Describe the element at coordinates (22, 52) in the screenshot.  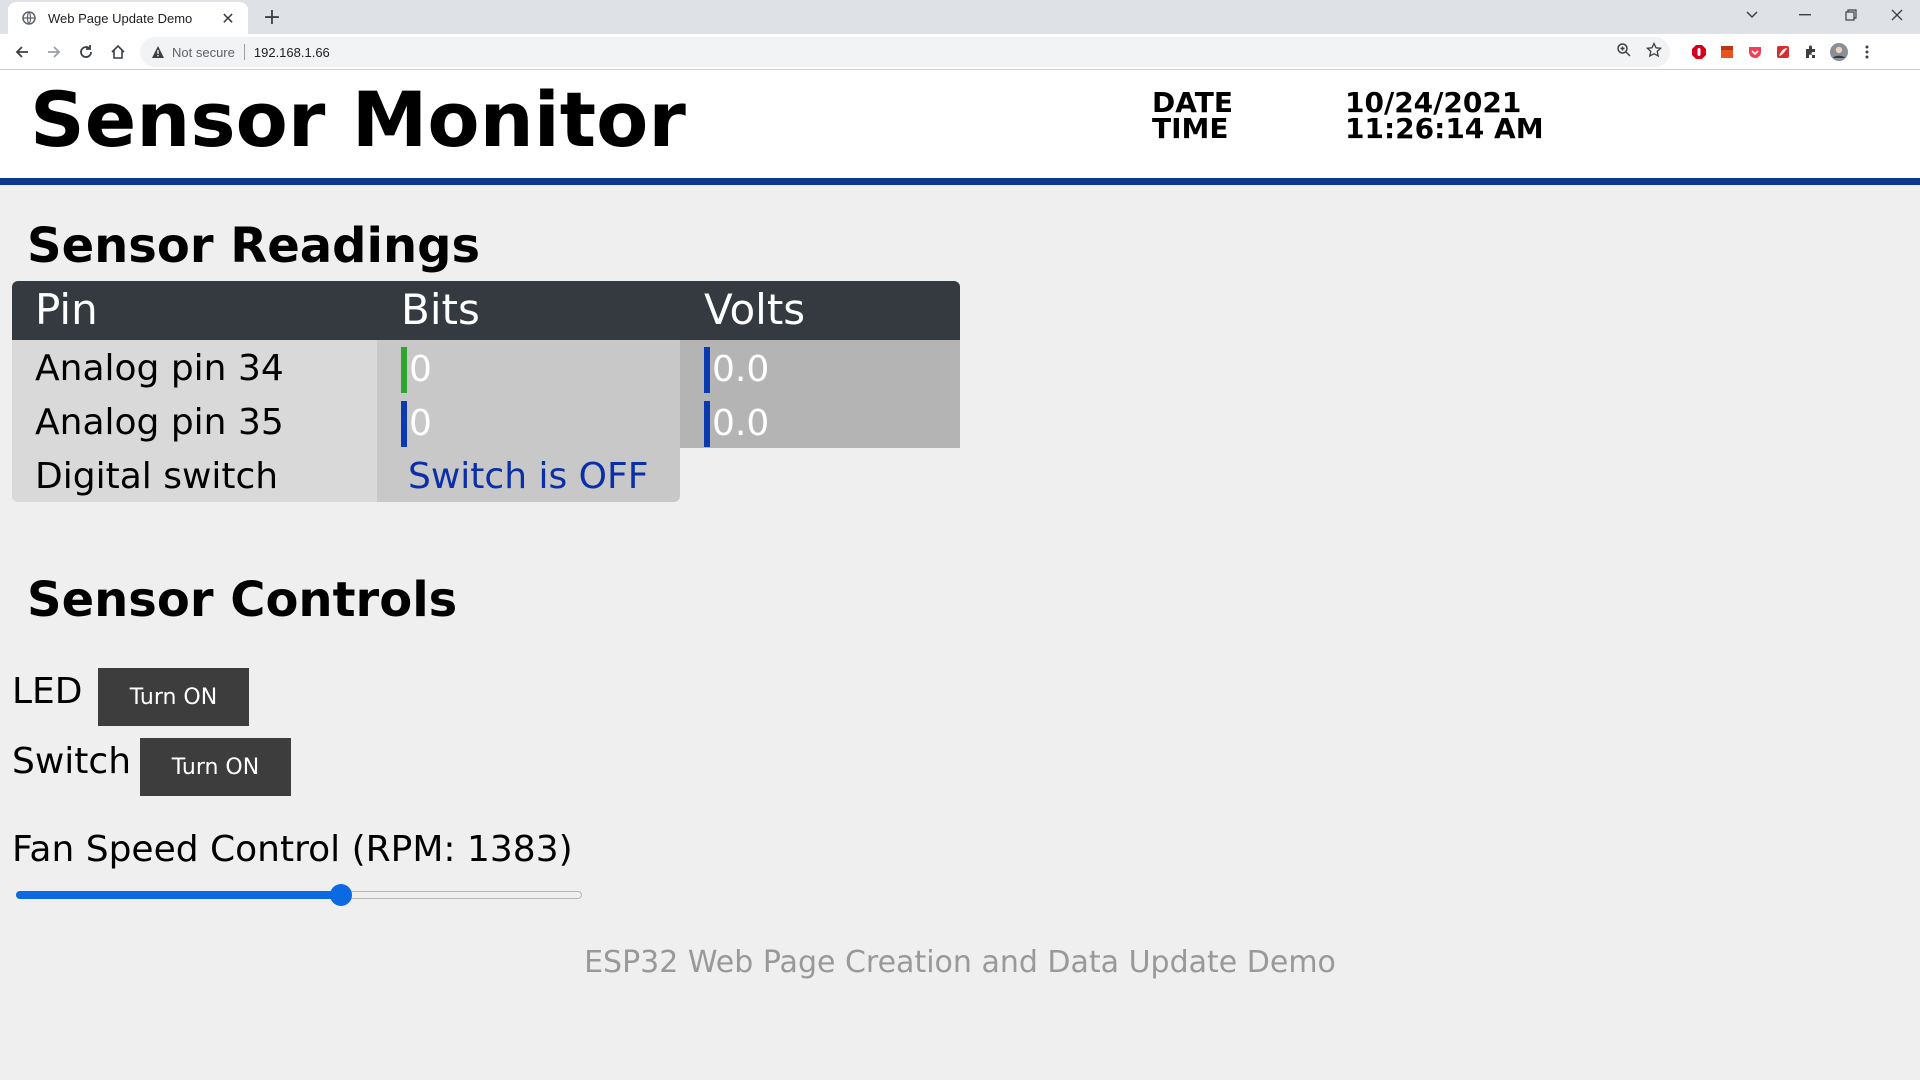
I see `back-icon` at that location.